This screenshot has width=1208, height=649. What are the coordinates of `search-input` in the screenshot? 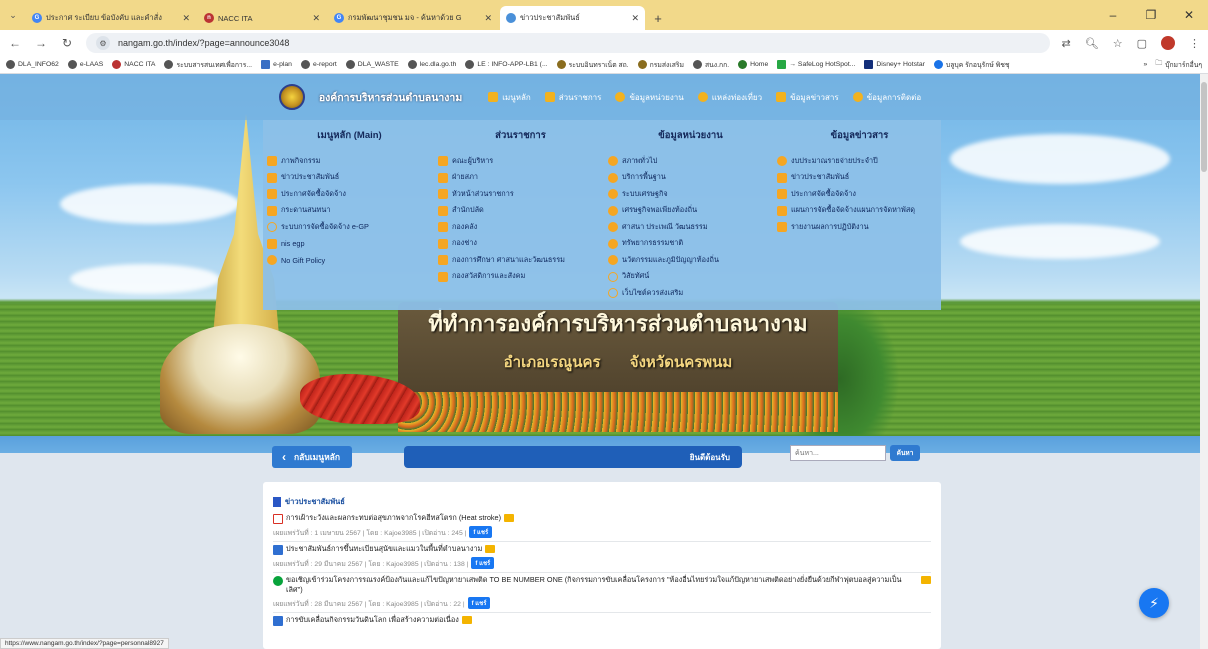 It's located at (838, 453).